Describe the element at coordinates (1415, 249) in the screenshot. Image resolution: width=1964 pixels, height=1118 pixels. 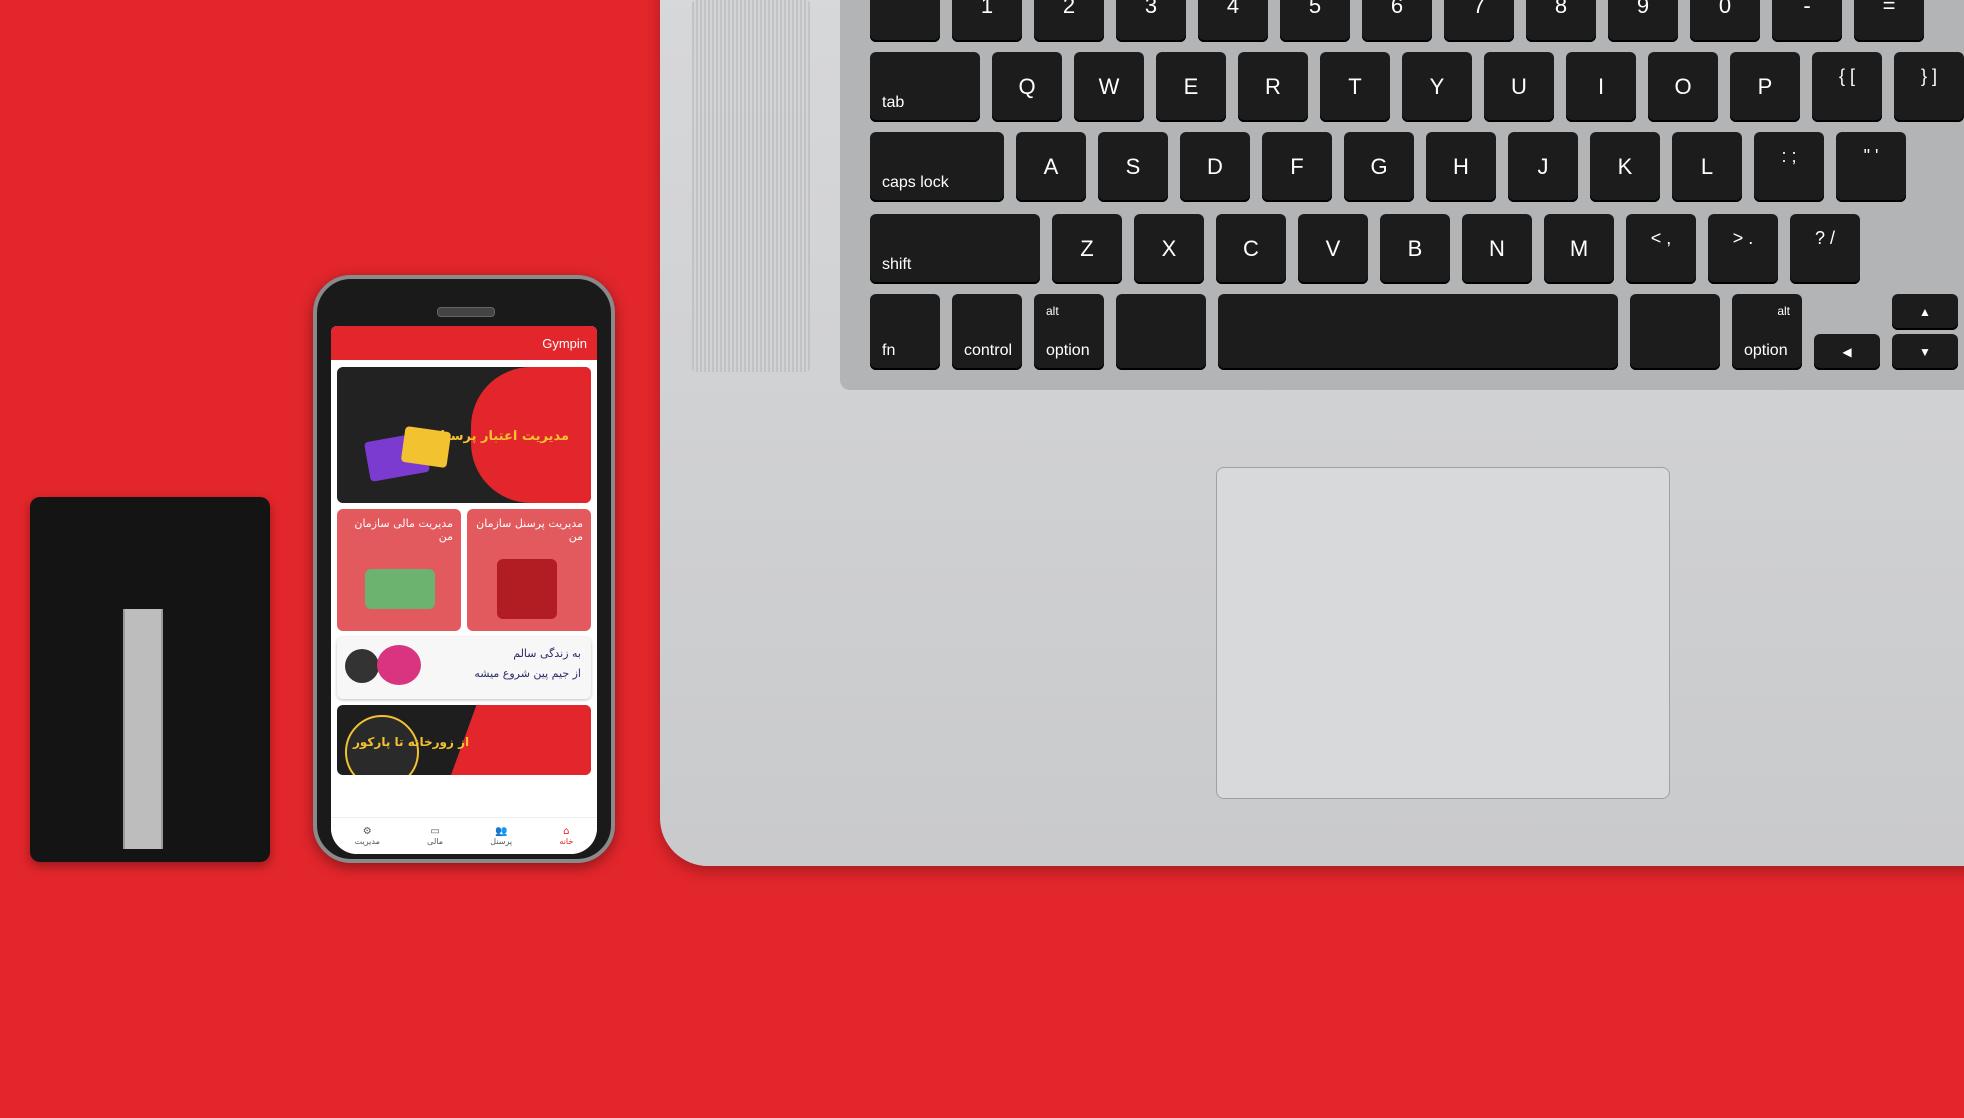
I see `key-b: B` at that location.